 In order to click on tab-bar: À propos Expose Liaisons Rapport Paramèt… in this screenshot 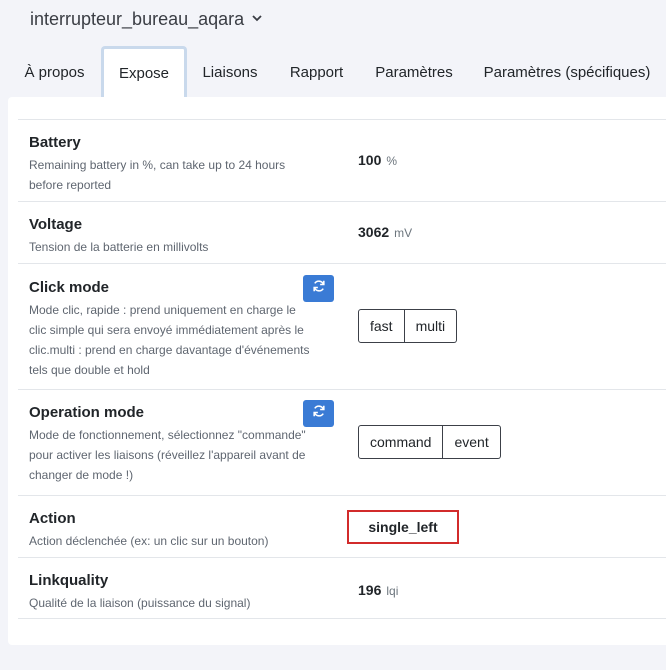, I will do `click(337, 72)`.